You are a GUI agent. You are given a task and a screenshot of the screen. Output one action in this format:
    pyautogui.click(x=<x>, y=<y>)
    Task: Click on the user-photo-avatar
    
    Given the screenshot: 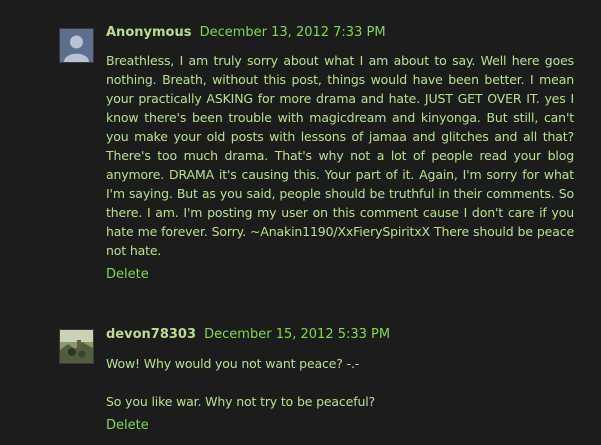 What is the action you would take?
    pyautogui.click(x=76, y=346)
    